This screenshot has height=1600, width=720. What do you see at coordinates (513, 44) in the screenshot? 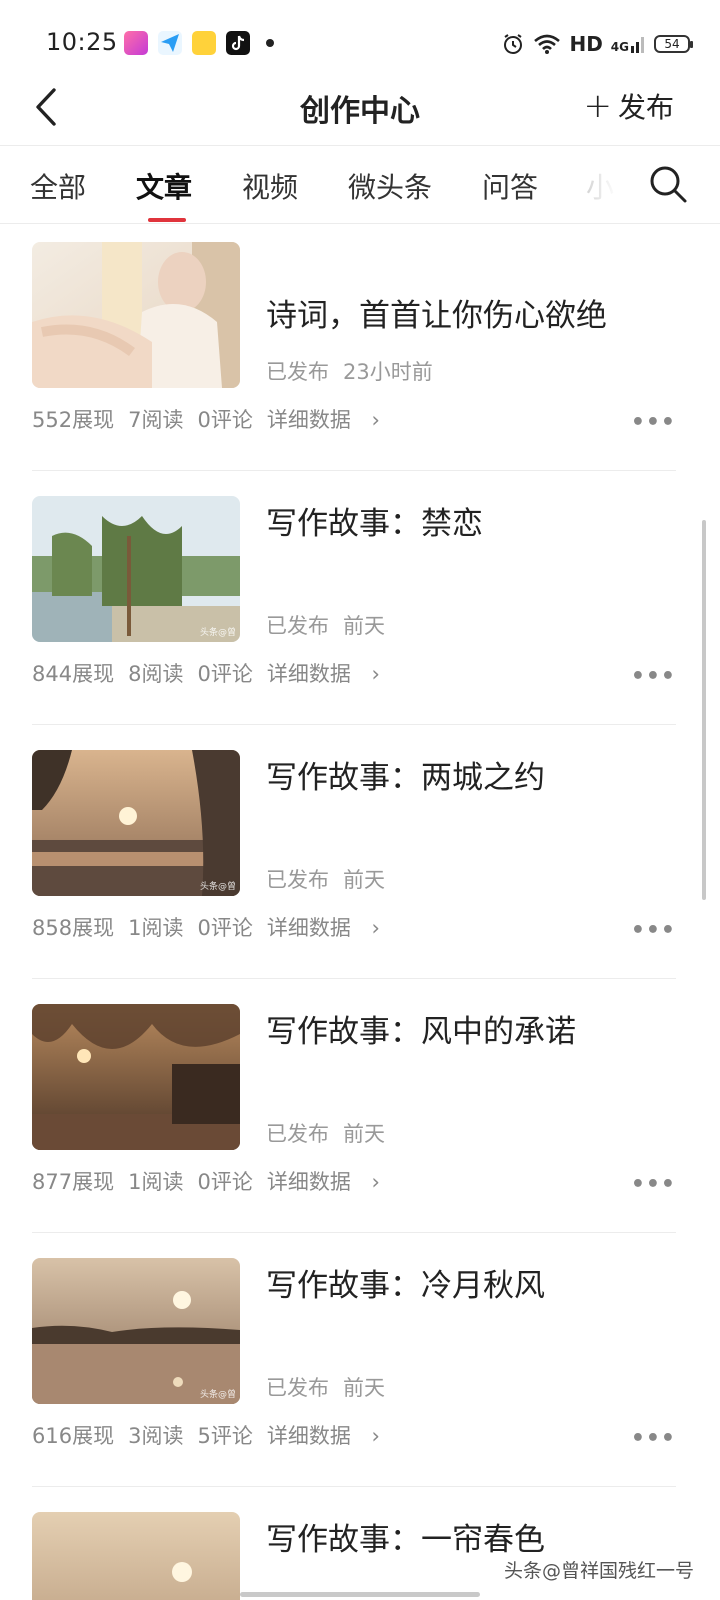
I see `alarm-icon` at bounding box center [513, 44].